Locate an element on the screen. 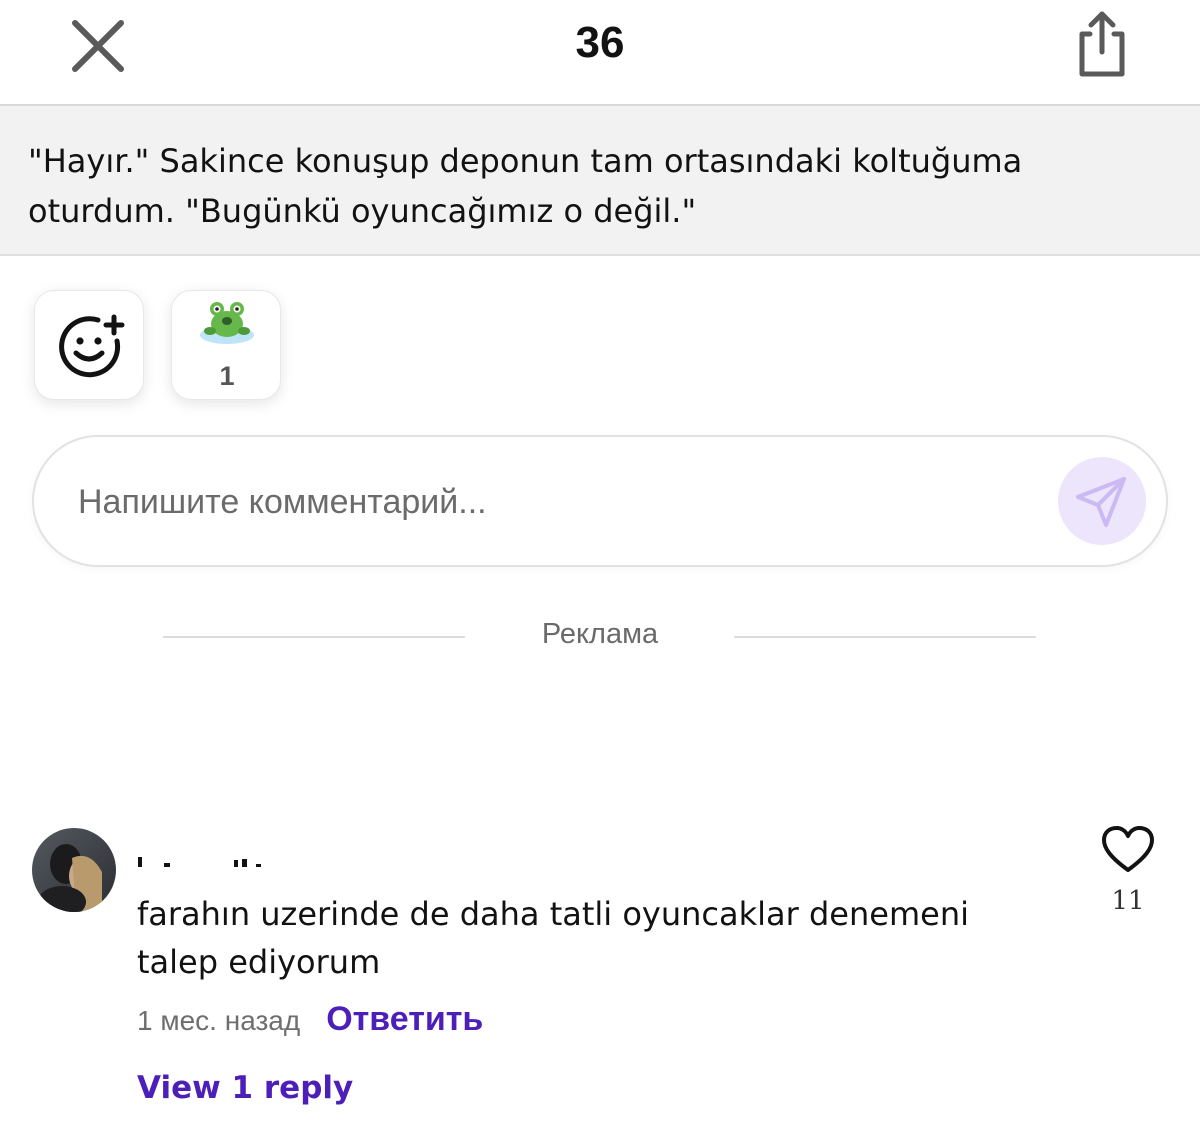  like-count: 11 is located at coordinates (1128, 901).